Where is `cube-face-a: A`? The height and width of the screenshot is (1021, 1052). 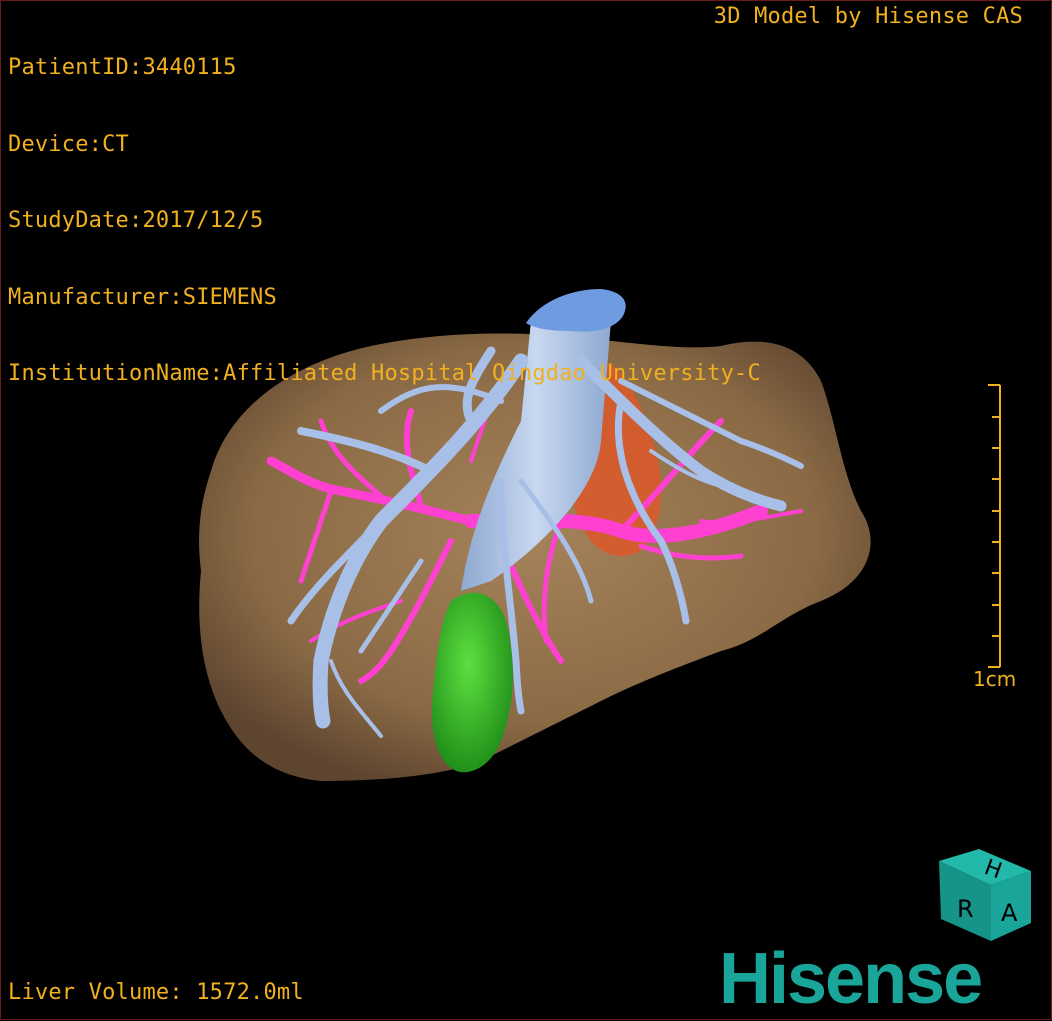
cube-face-a: A is located at coordinates (1009, 913).